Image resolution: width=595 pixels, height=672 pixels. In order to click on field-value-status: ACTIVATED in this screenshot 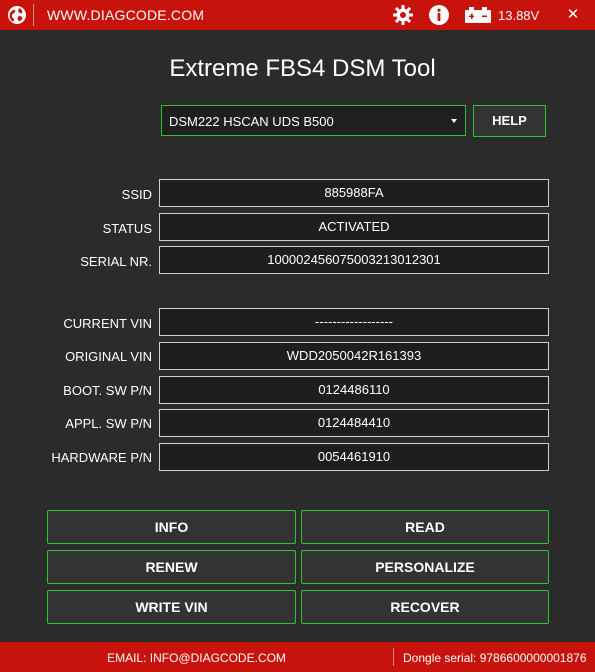, I will do `click(354, 227)`.